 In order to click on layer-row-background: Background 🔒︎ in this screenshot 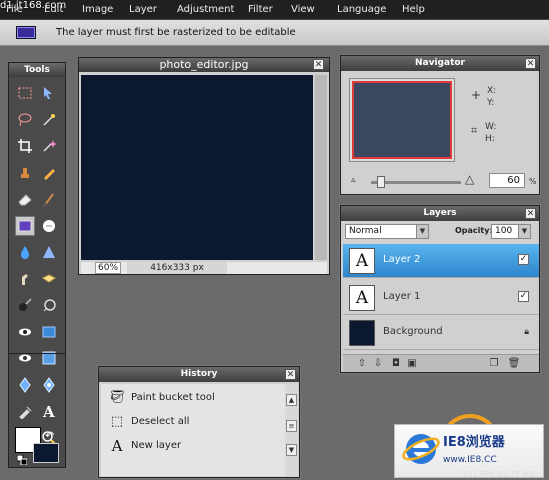, I will do `click(441, 333)`.